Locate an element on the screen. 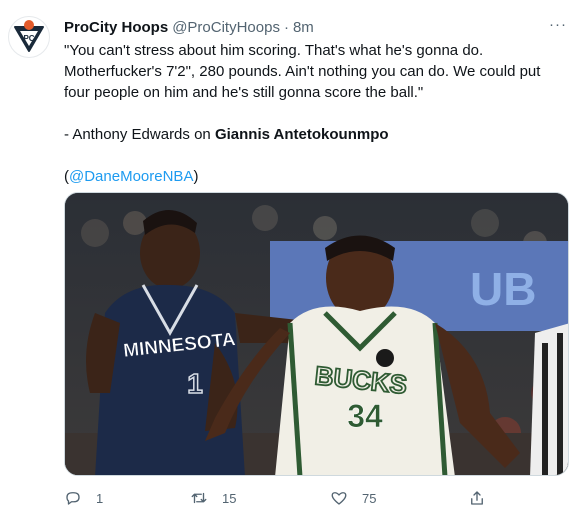 This screenshot has width=573, height=509. retweet-count: 15 is located at coordinates (229, 498).